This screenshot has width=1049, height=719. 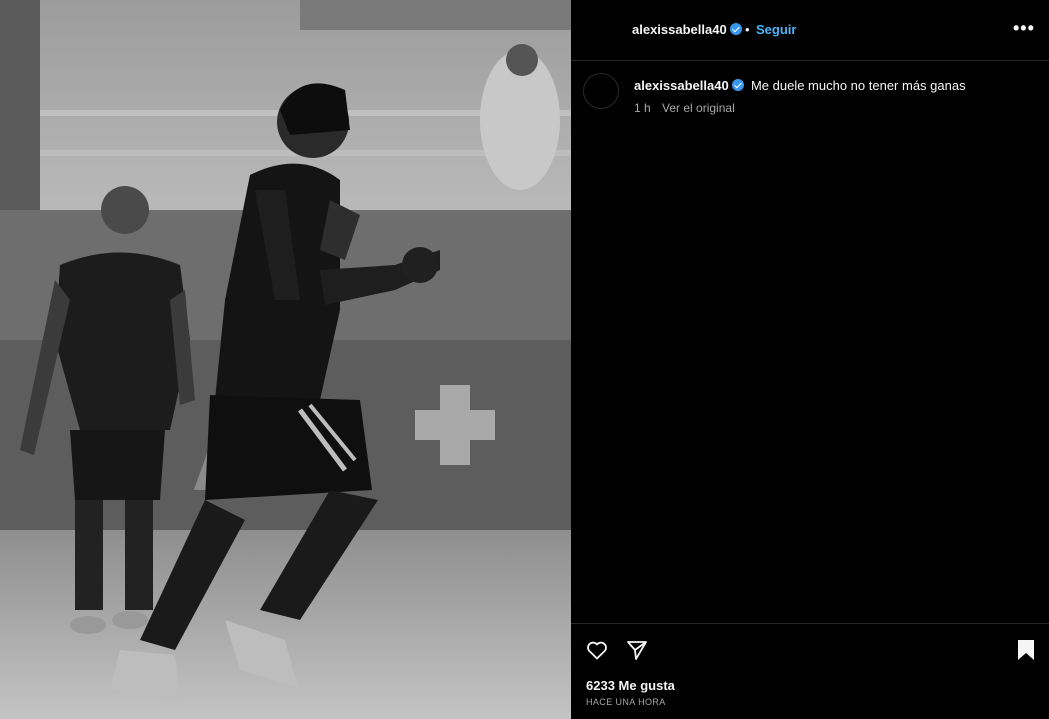 I want to click on post-timestamp: HACE UNA HORA, so click(x=626, y=702).